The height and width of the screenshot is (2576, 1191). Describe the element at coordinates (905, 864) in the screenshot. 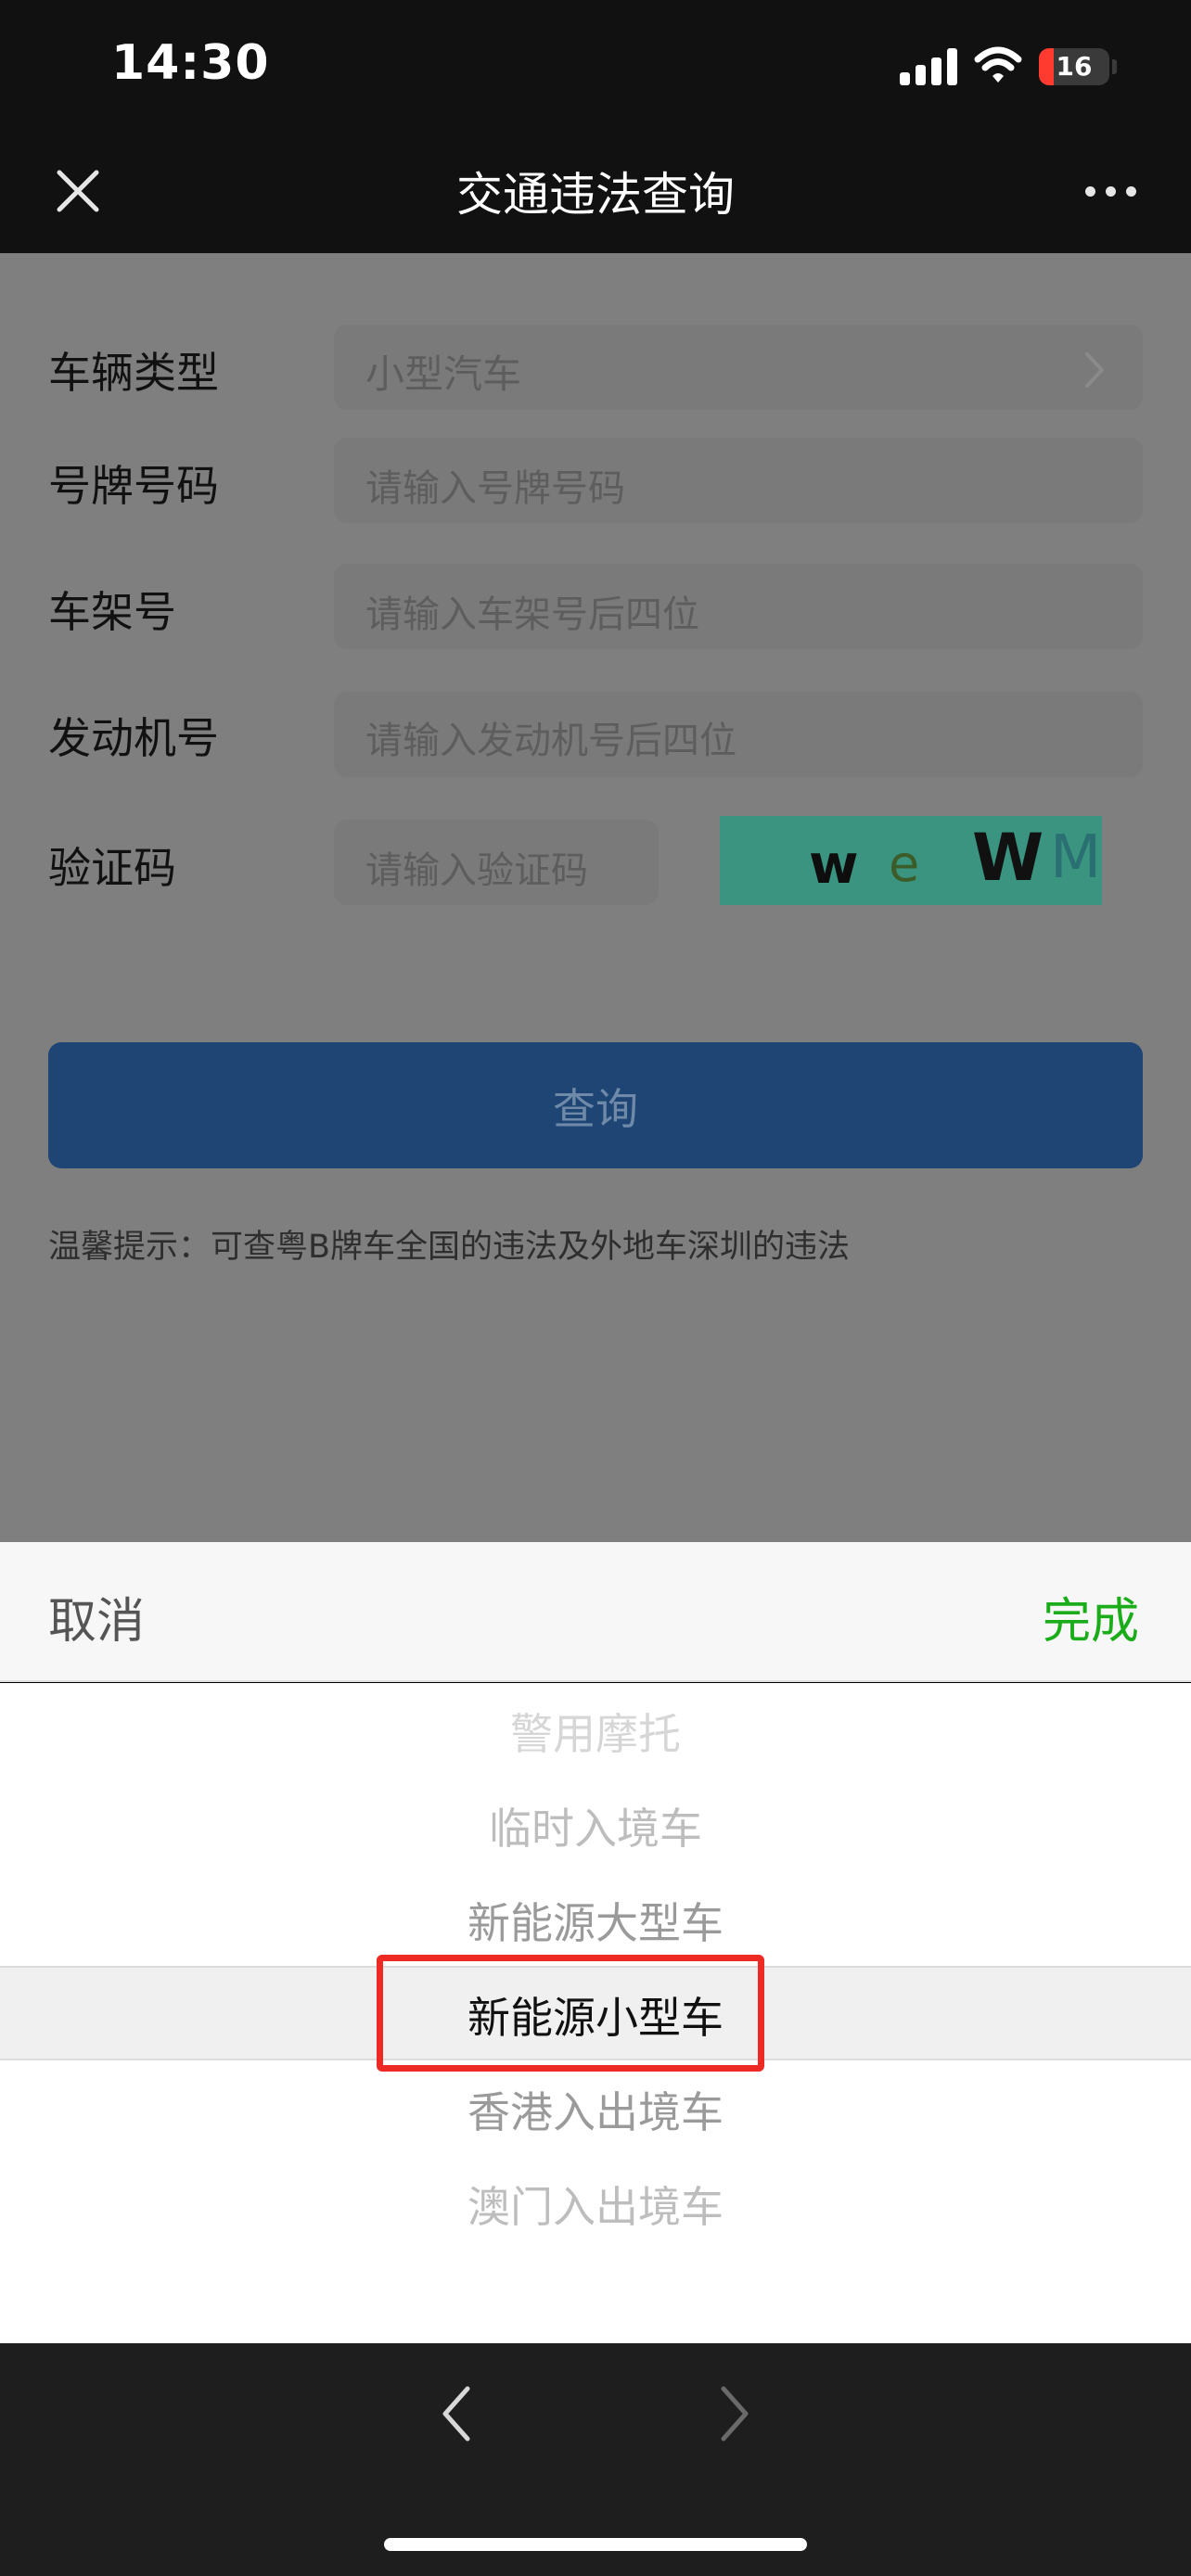

I see `captcha-char: e` at that location.